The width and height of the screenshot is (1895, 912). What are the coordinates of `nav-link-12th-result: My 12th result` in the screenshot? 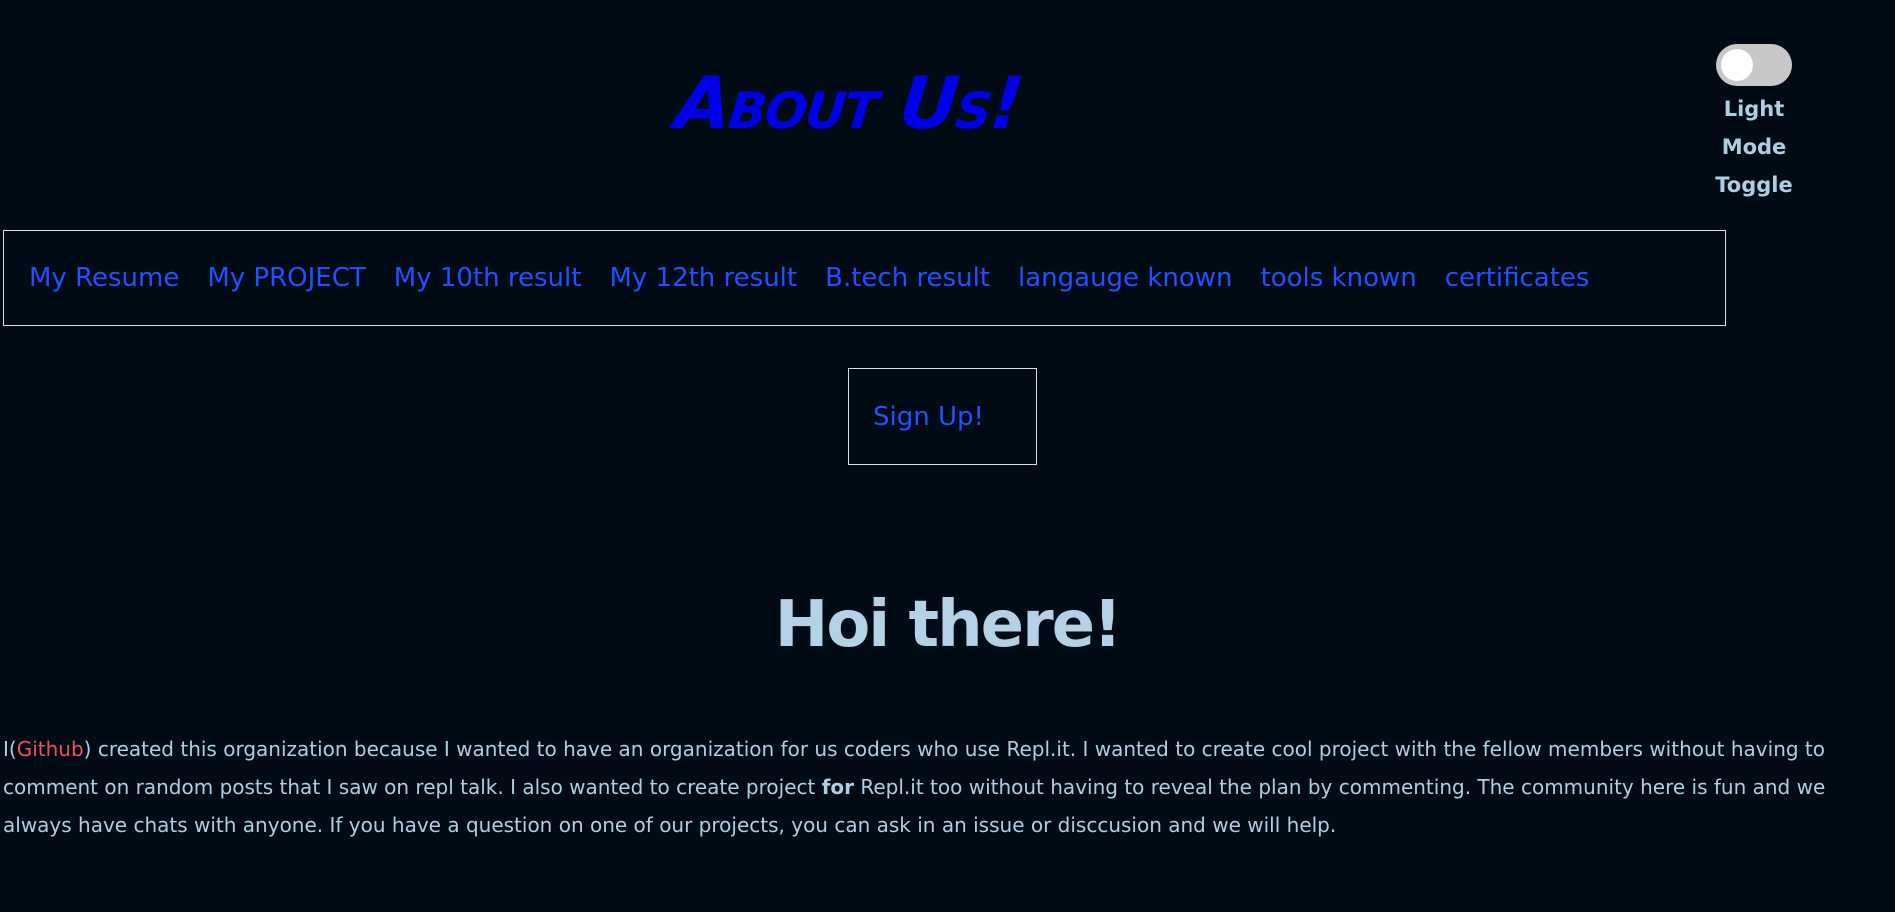 It's located at (703, 278).